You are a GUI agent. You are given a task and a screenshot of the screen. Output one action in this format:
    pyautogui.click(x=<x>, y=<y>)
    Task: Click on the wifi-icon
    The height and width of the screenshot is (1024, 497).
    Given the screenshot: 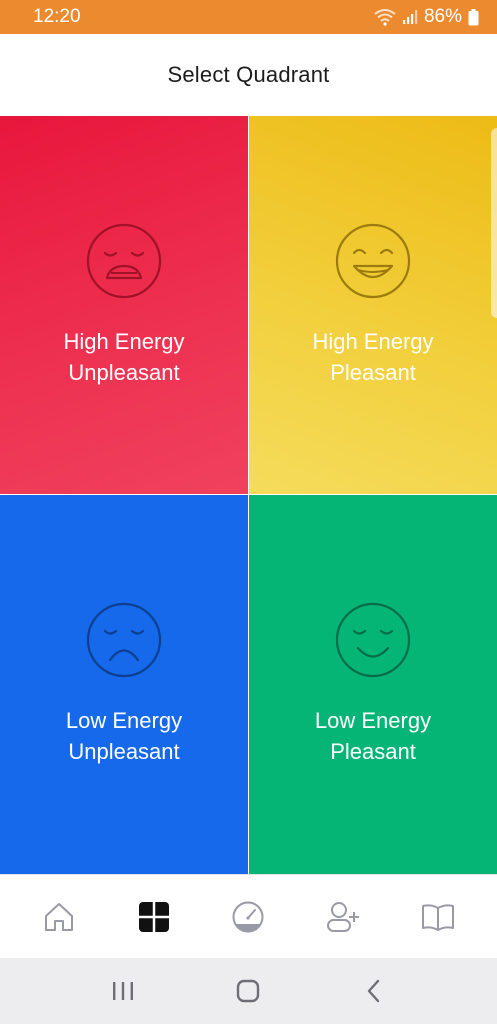 What is the action you would take?
    pyautogui.click(x=385, y=17)
    